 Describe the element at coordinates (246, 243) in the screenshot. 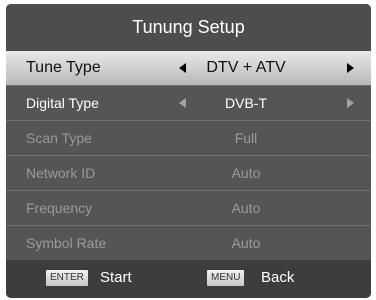

I see `symbol-rate-value: Auto` at that location.